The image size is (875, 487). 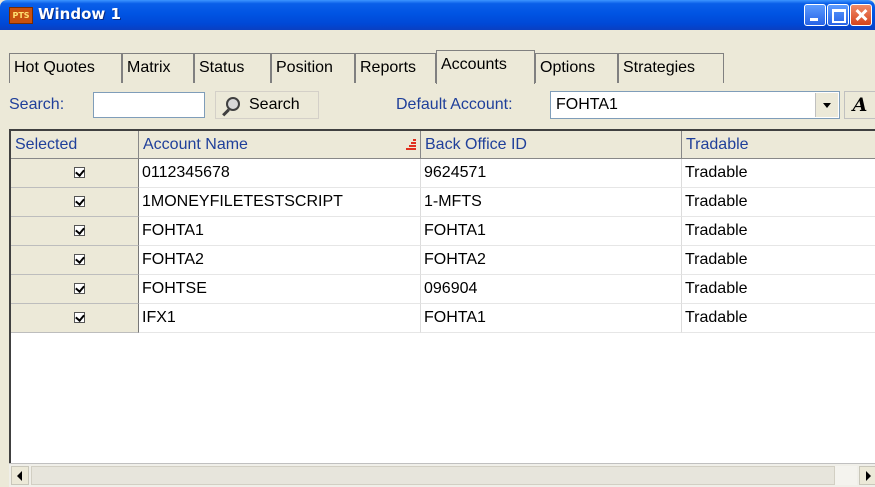 I want to click on default-account-label: Default Account:, so click(x=454, y=104).